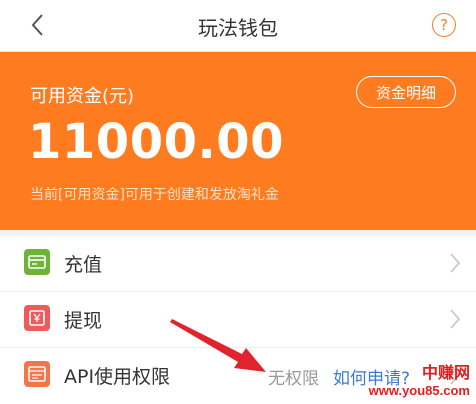 The width and height of the screenshot is (476, 404). I want to click on available-funds-label: 可用资金(元), so click(82, 96).